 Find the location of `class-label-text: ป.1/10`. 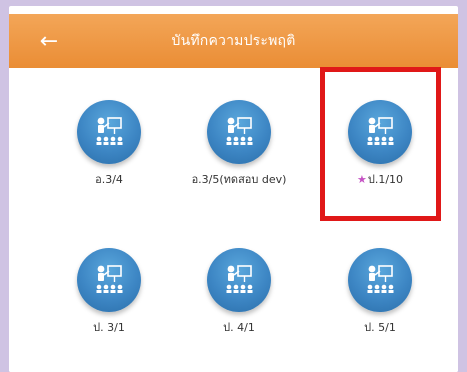

class-label-text: ป.1/10 is located at coordinates (385, 179).